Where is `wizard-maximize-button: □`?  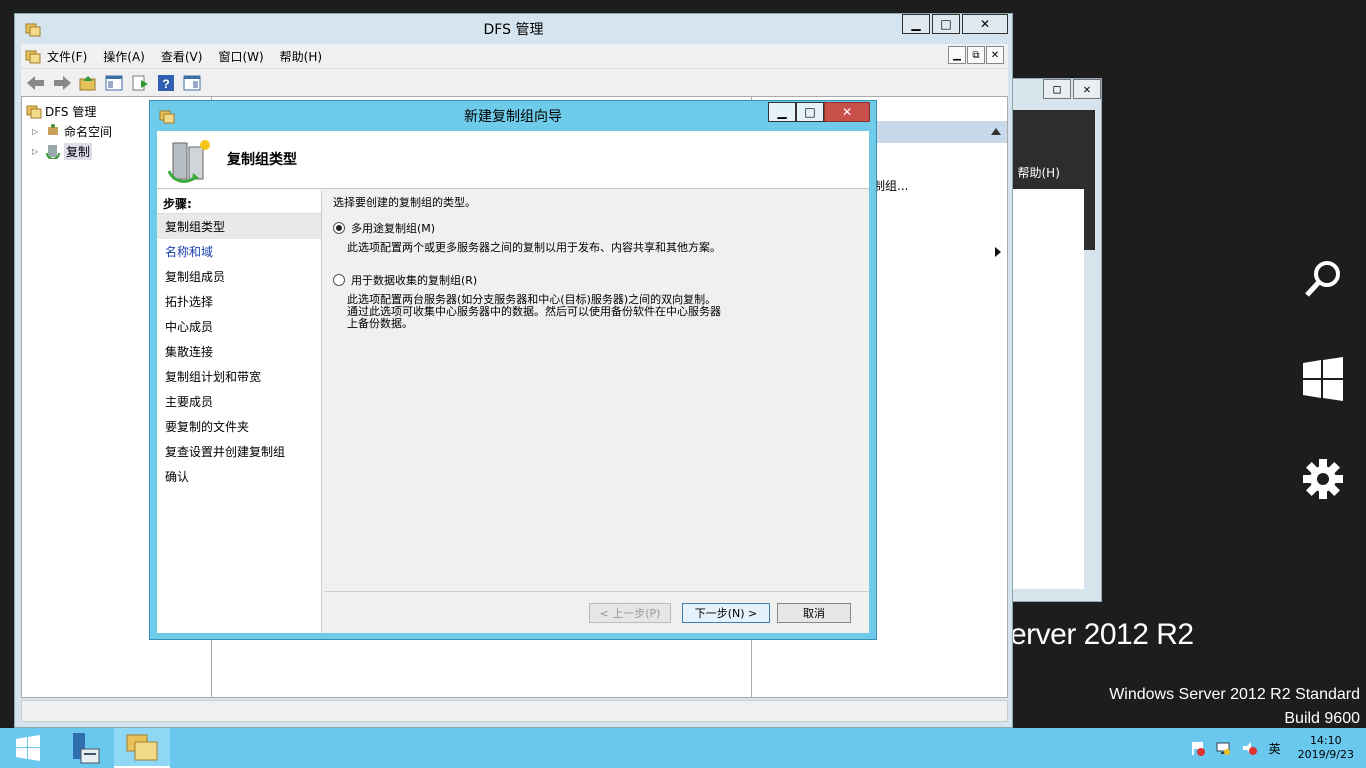
wizard-maximize-button: □ is located at coordinates (810, 112).